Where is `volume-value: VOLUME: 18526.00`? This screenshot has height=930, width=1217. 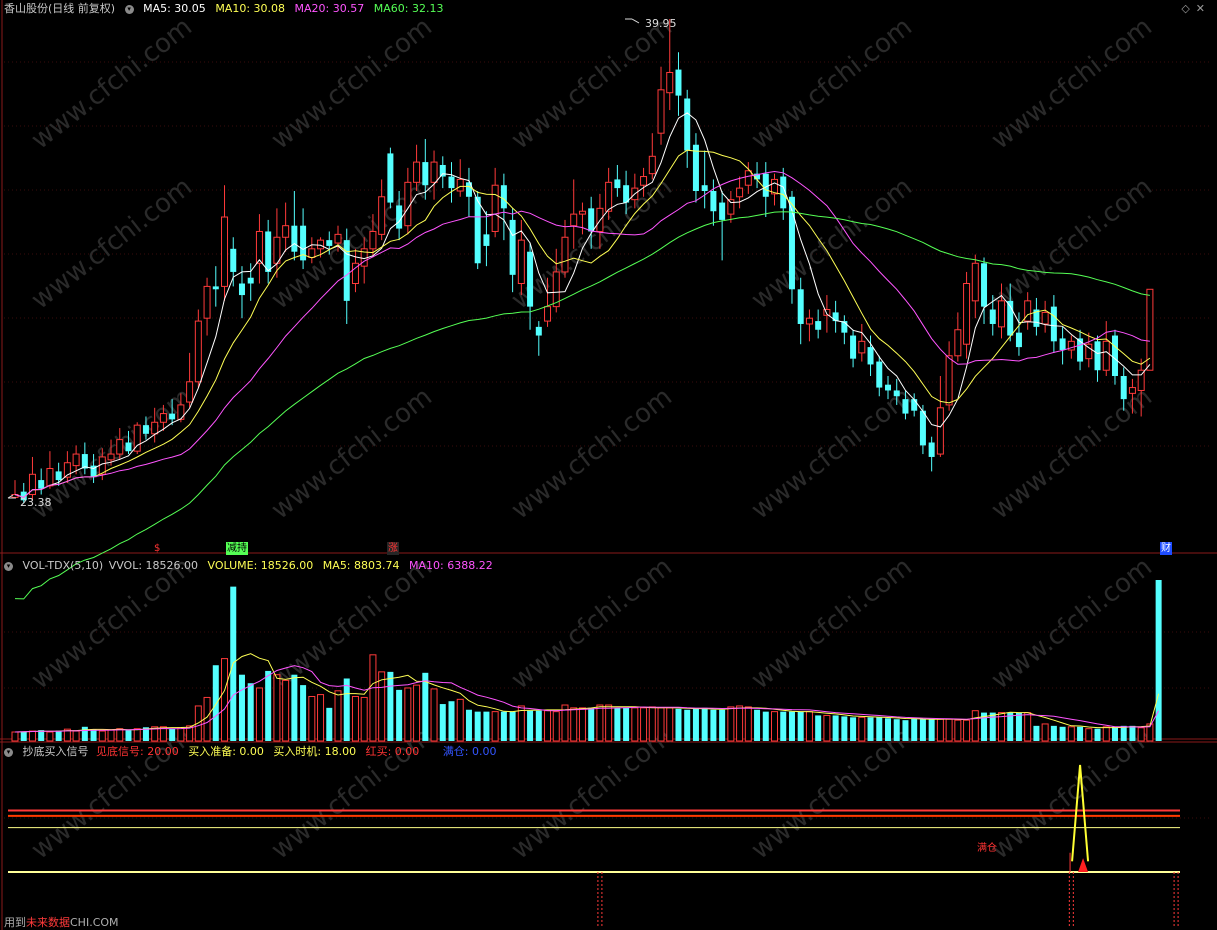 volume-value: VOLUME: 18526.00 is located at coordinates (260, 565).